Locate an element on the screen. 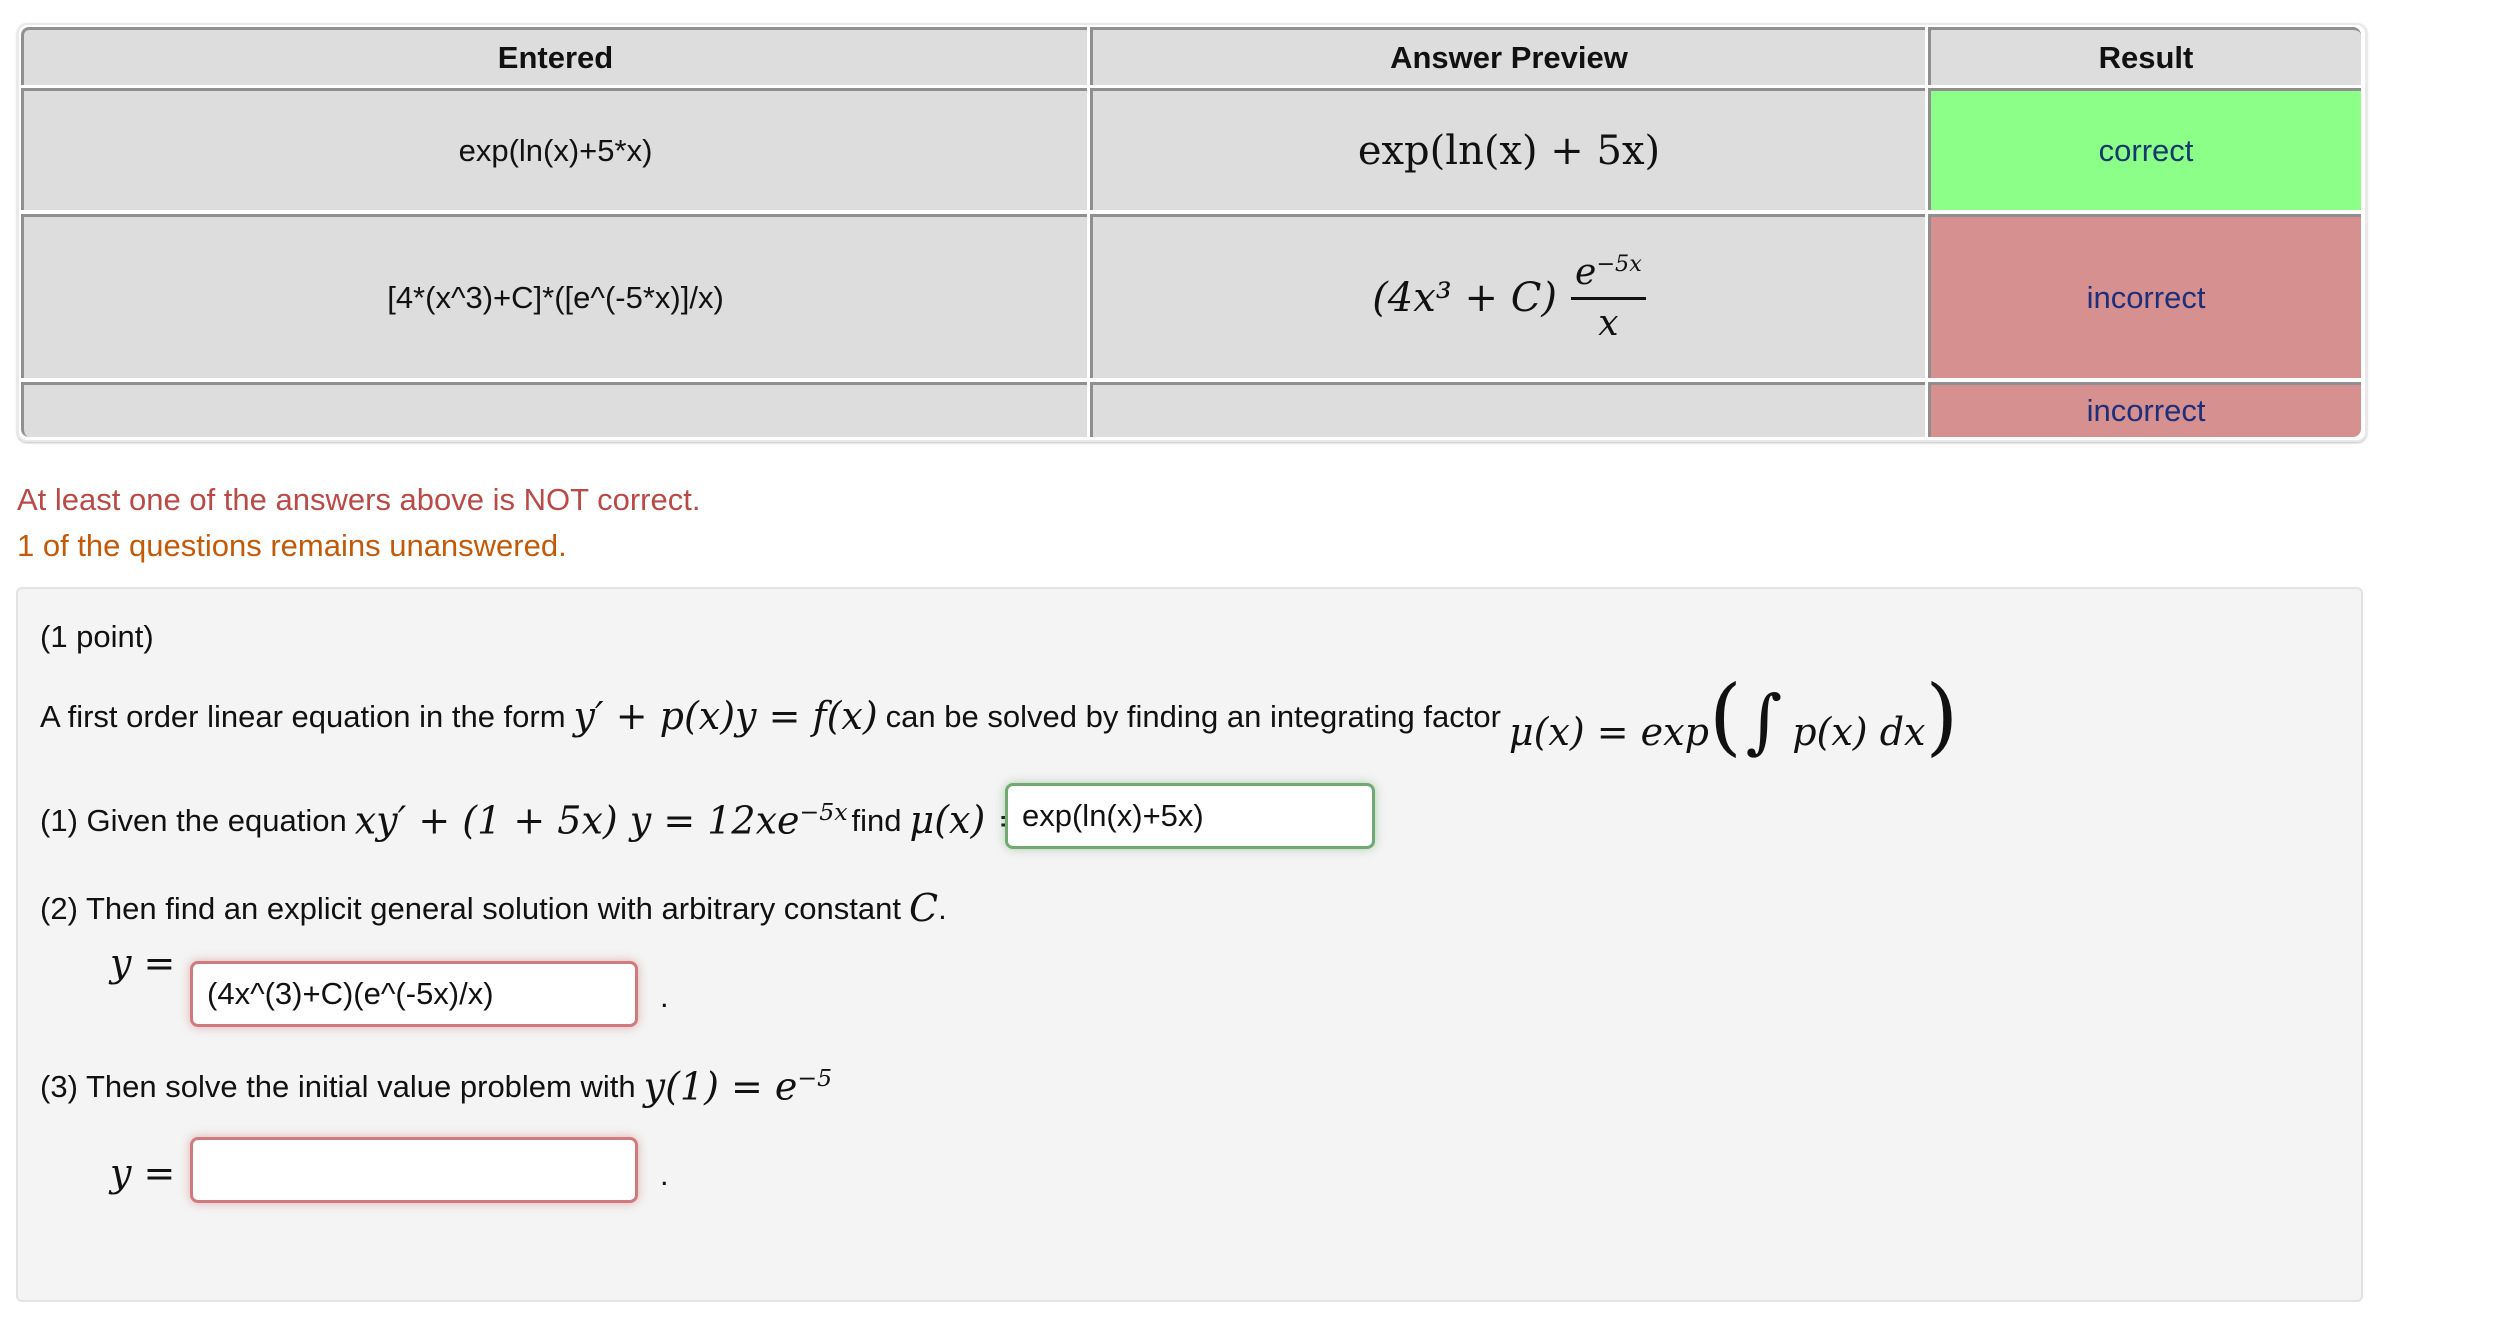  part2-y-label: y = is located at coordinates (143, 963).